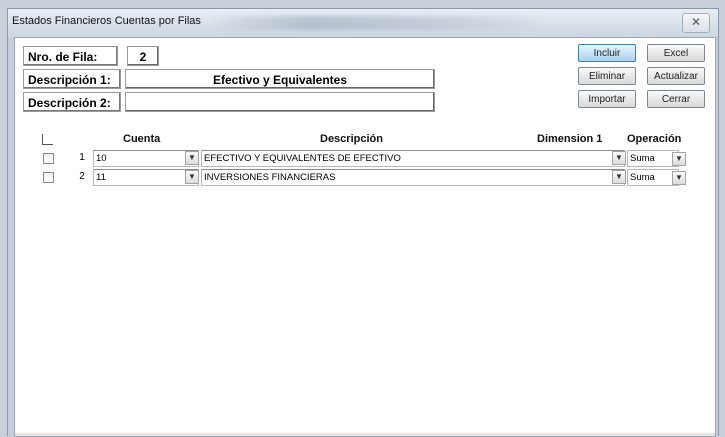 The width and height of the screenshot is (725, 437). Describe the element at coordinates (280, 79) in the screenshot. I see `description1-field: Efectivo y Equivalentes` at that location.